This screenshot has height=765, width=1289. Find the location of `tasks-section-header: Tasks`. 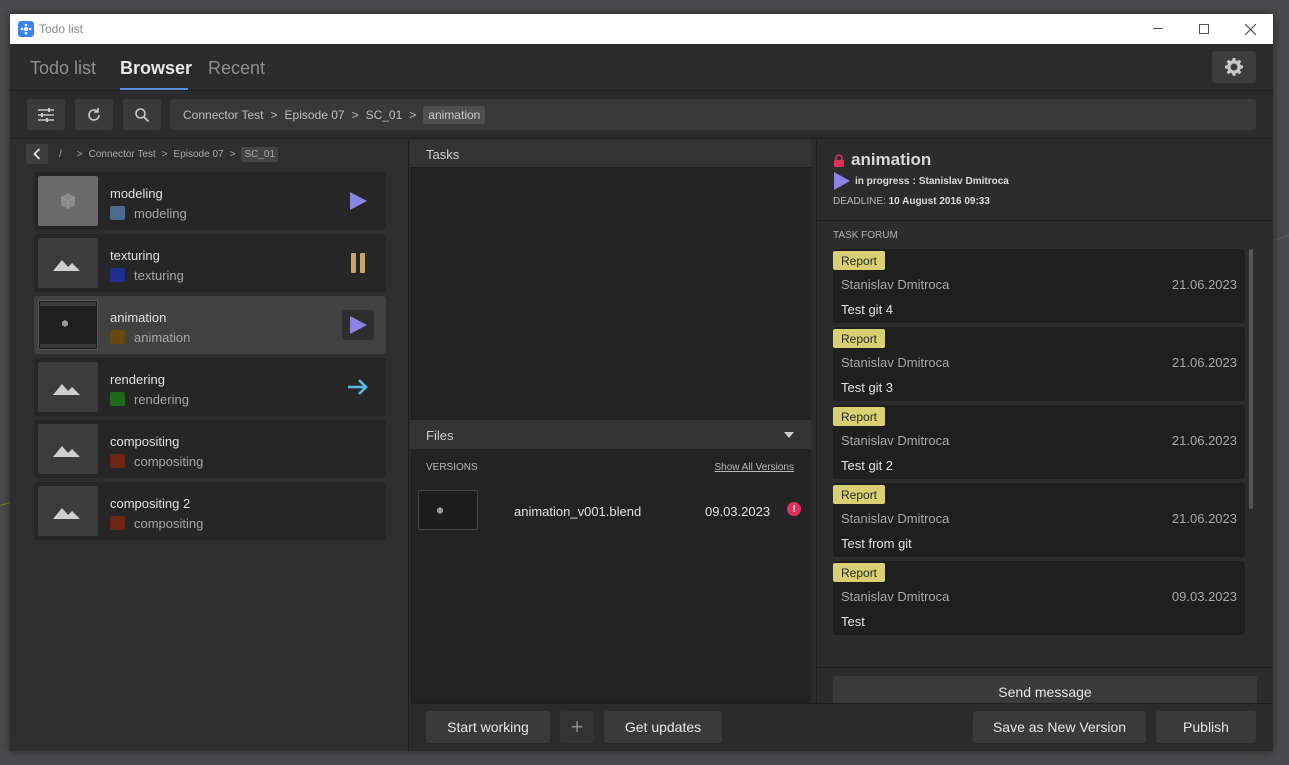

tasks-section-header: Tasks is located at coordinates (610, 154).